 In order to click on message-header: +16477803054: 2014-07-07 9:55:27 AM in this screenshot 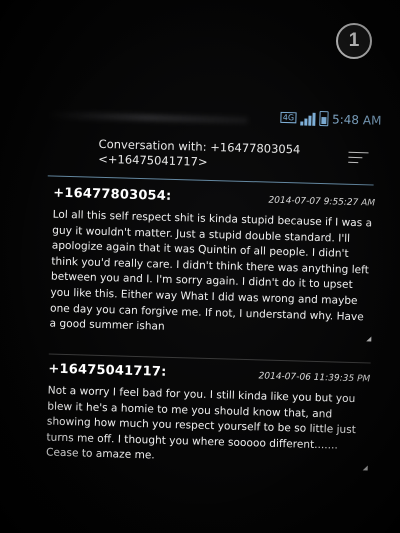, I will do `click(214, 198)`.